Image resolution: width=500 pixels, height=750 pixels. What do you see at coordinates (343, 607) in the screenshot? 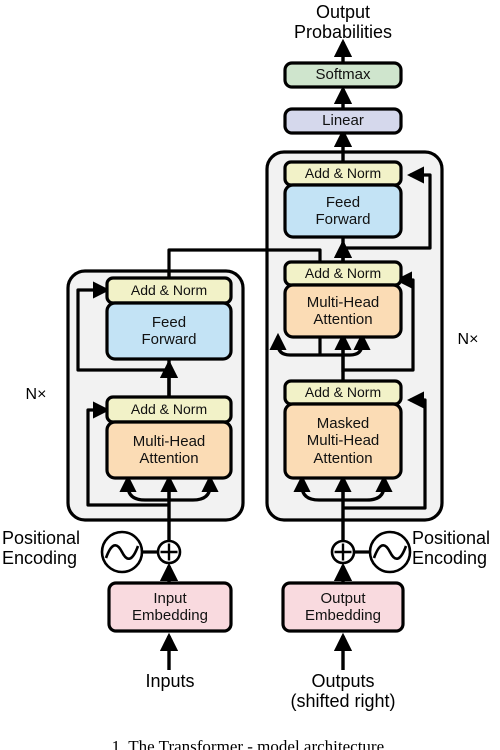
I see `output-embedding-box` at bounding box center [343, 607].